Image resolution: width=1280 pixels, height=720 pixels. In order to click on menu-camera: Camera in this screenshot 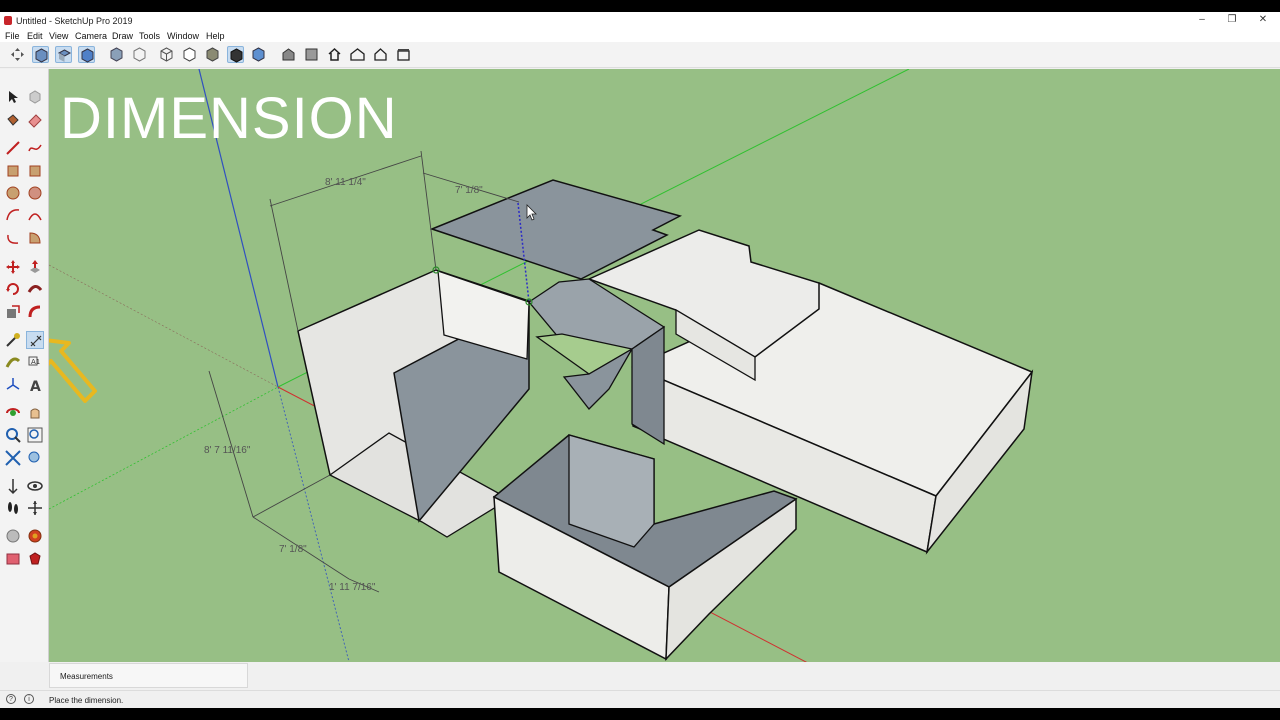, I will do `click(91, 36)`.